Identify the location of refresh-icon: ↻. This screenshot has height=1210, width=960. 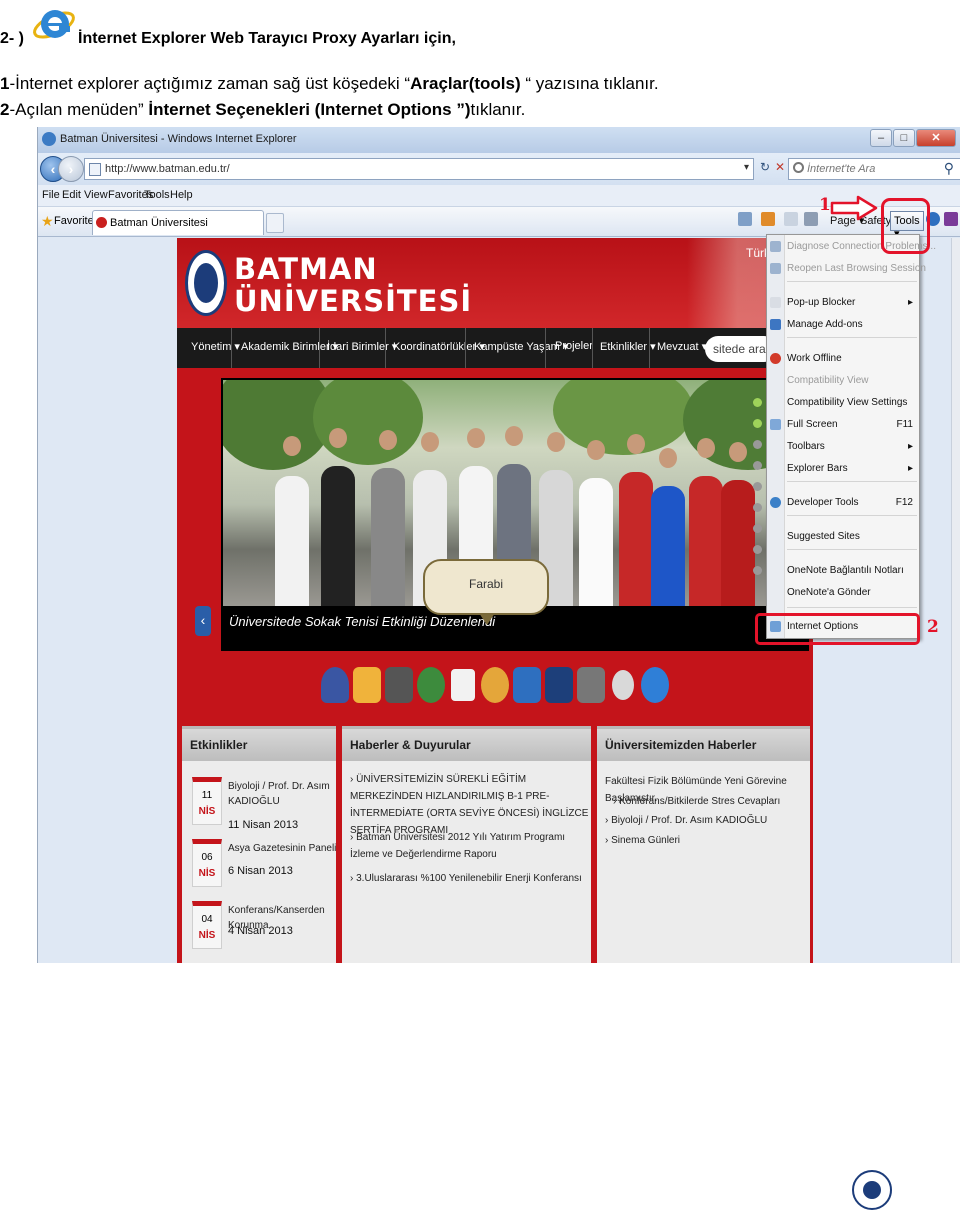
(765, 167).